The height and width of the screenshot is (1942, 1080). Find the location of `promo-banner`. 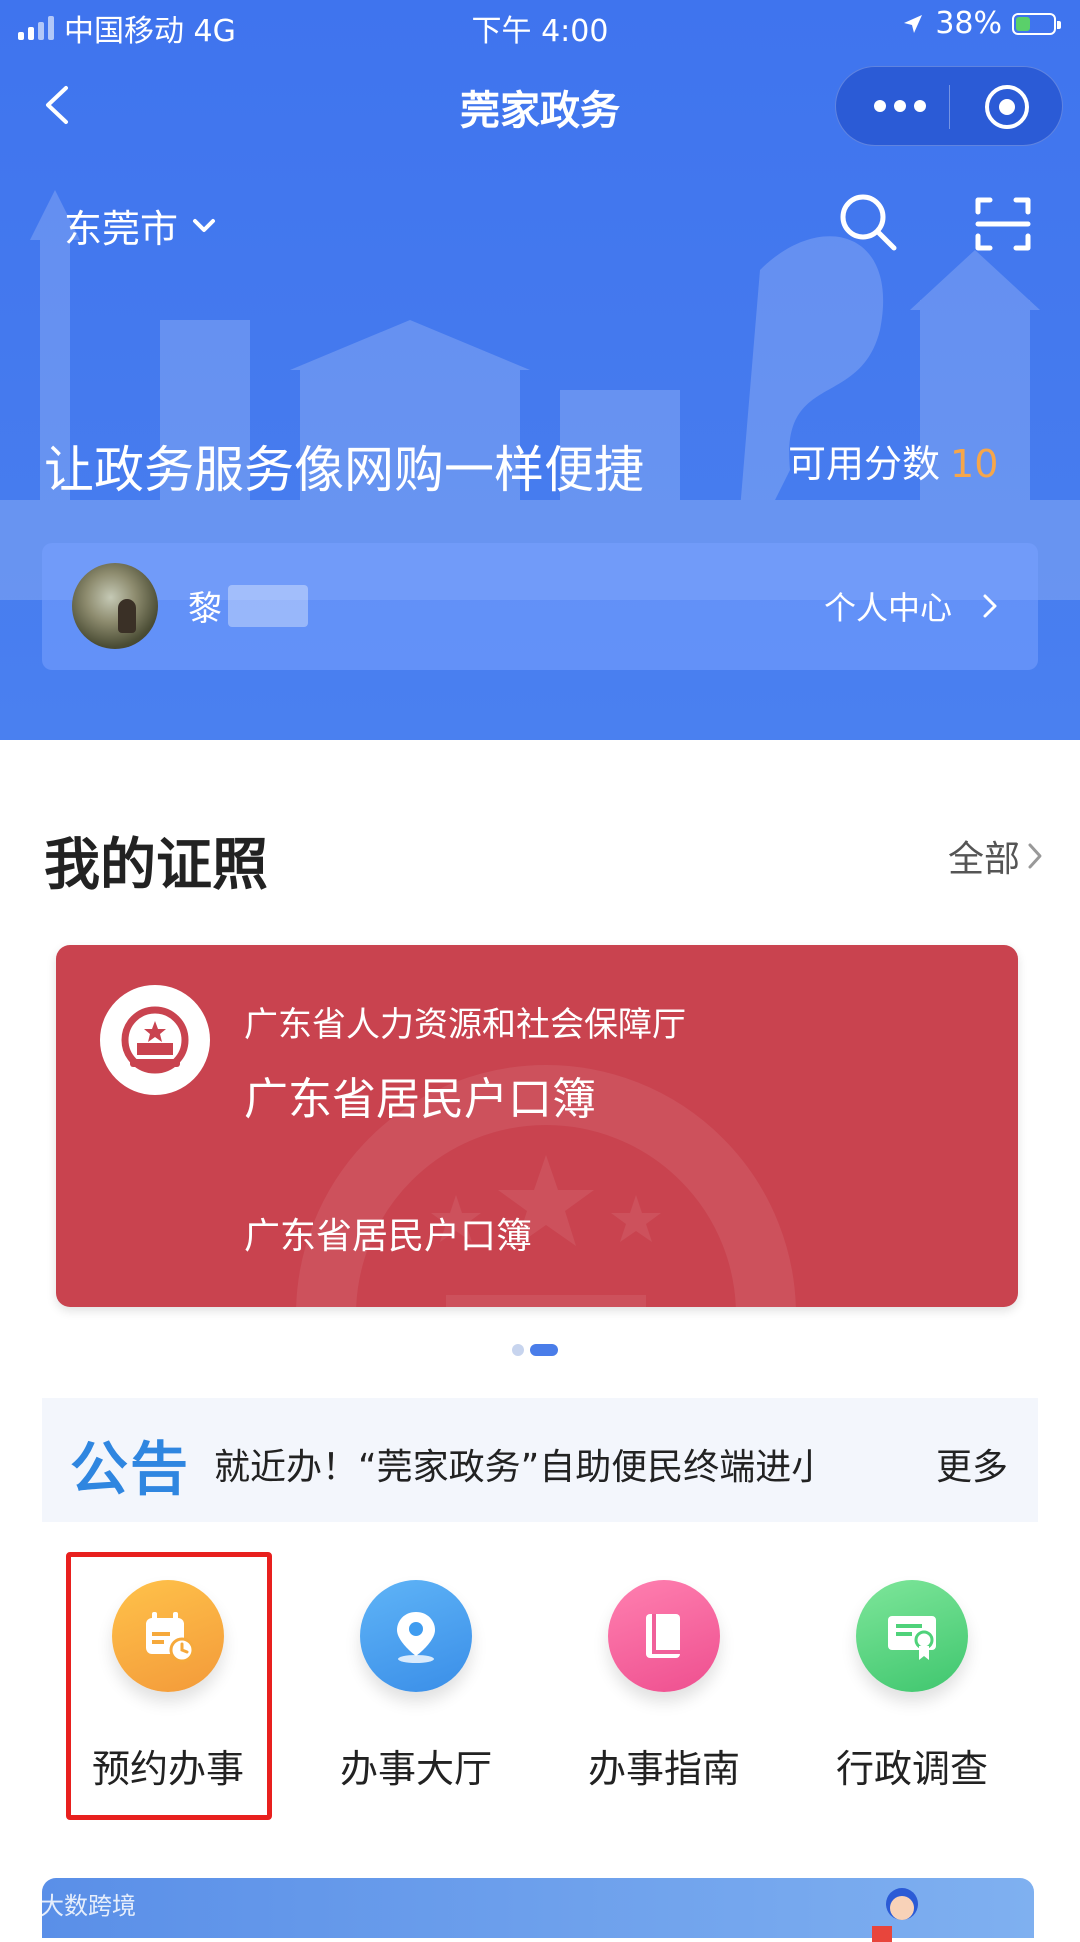

promo-banner is located at coordinates (538, 1910).